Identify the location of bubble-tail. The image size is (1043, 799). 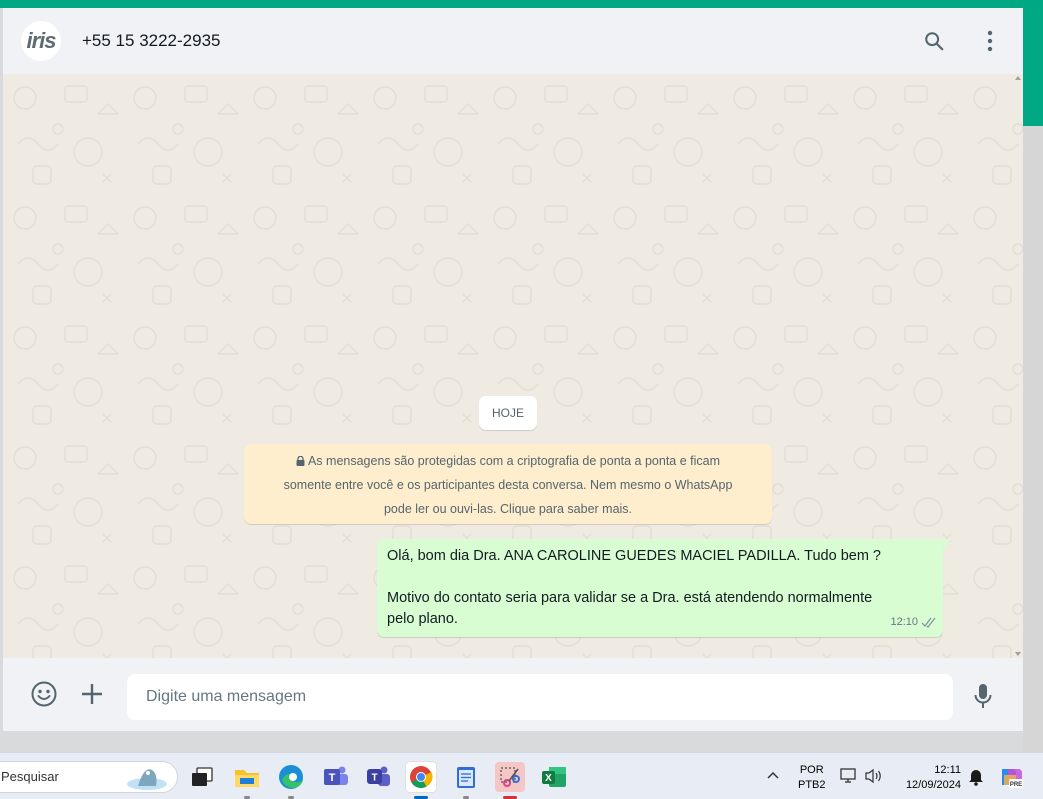
(947, 545).